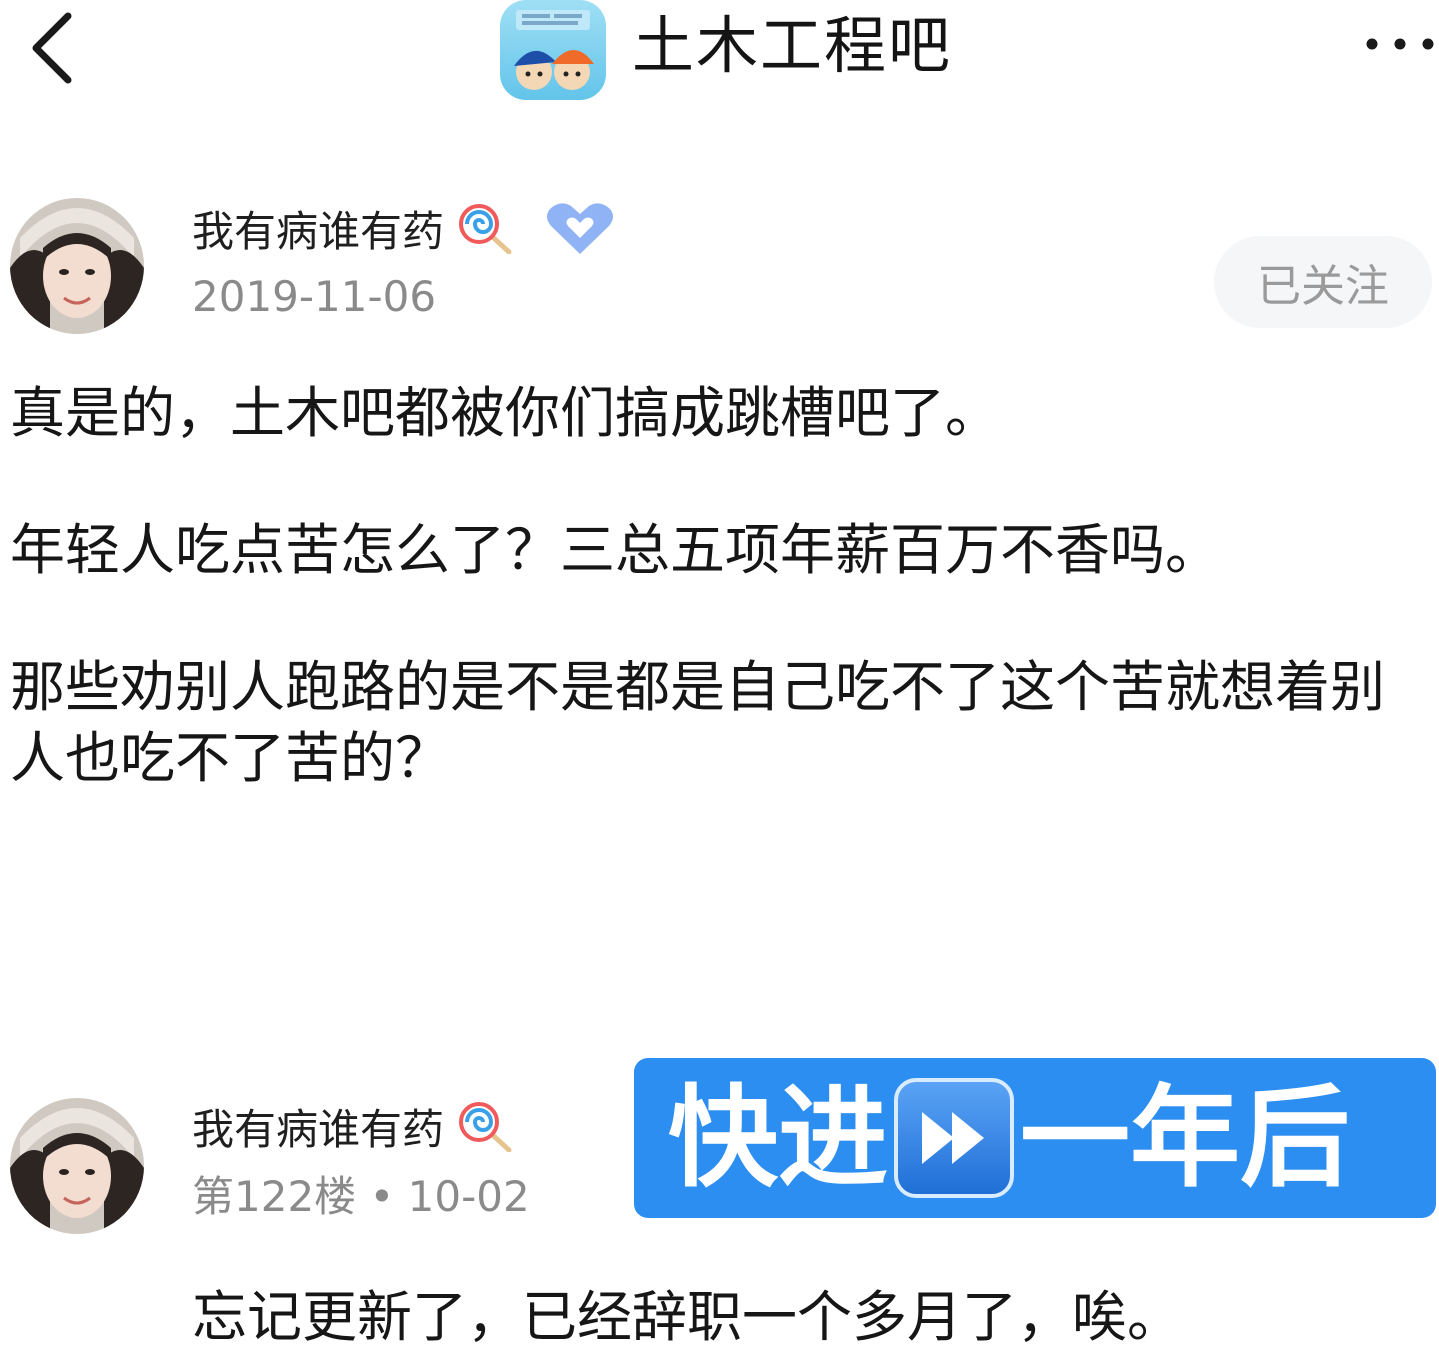  Describe the element at coordinates (52, 48) in the screenshot. I see `chevron-left-icon` at that location.